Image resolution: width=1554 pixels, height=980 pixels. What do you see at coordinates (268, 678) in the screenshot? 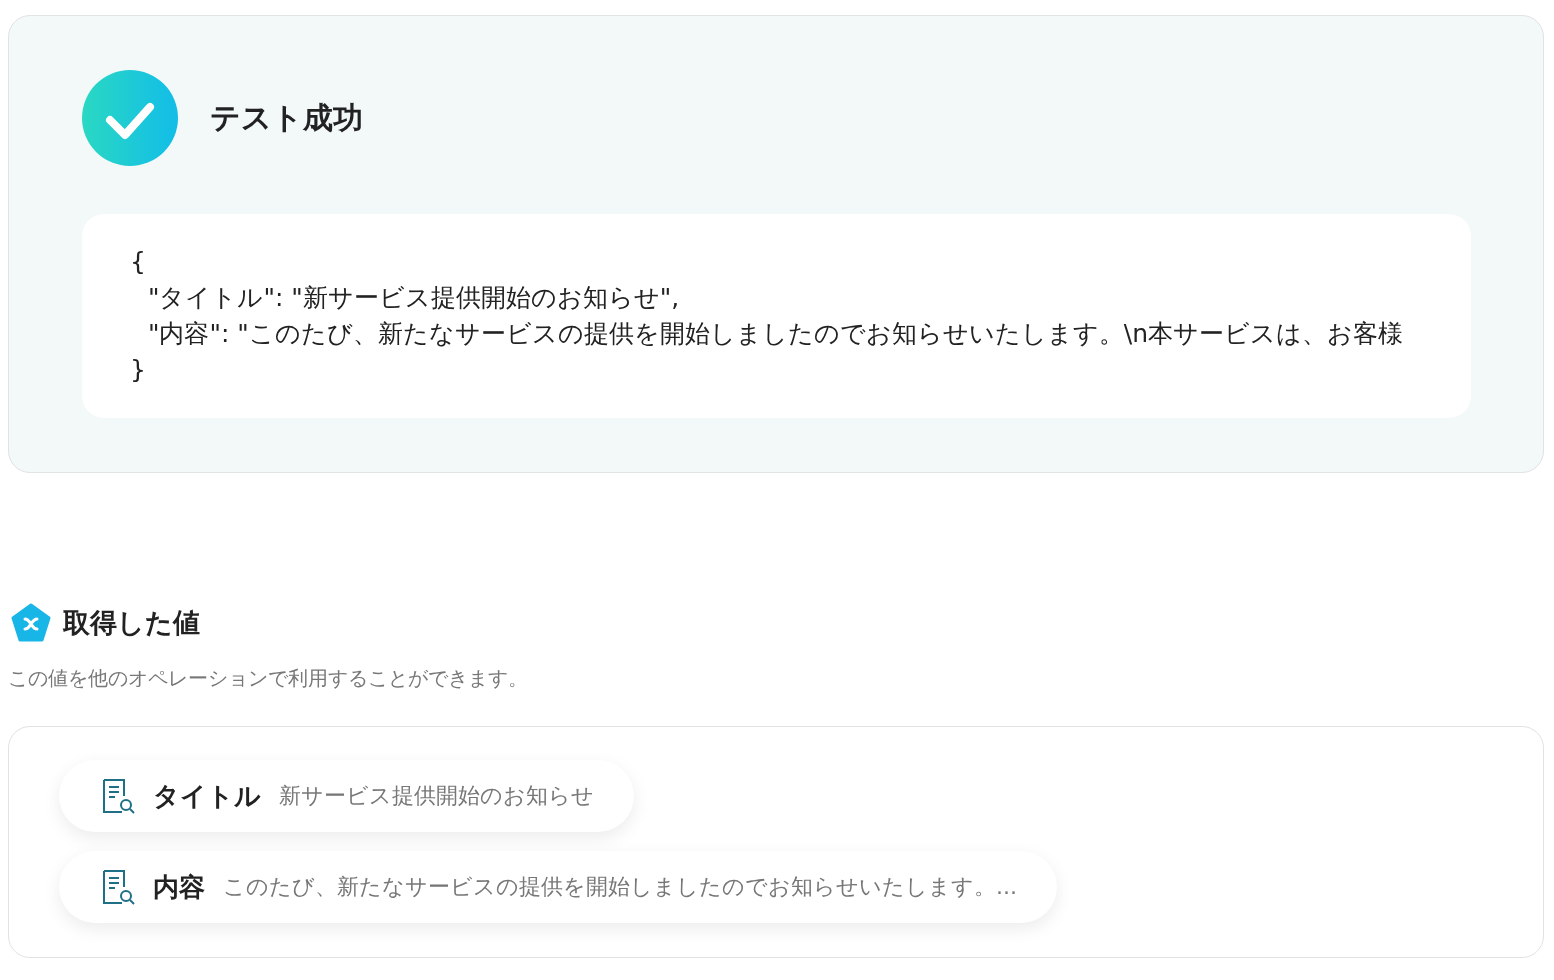
I see `section-description: この値を他のオペレーションで利用することができます。` at bounding box center [268, 678].